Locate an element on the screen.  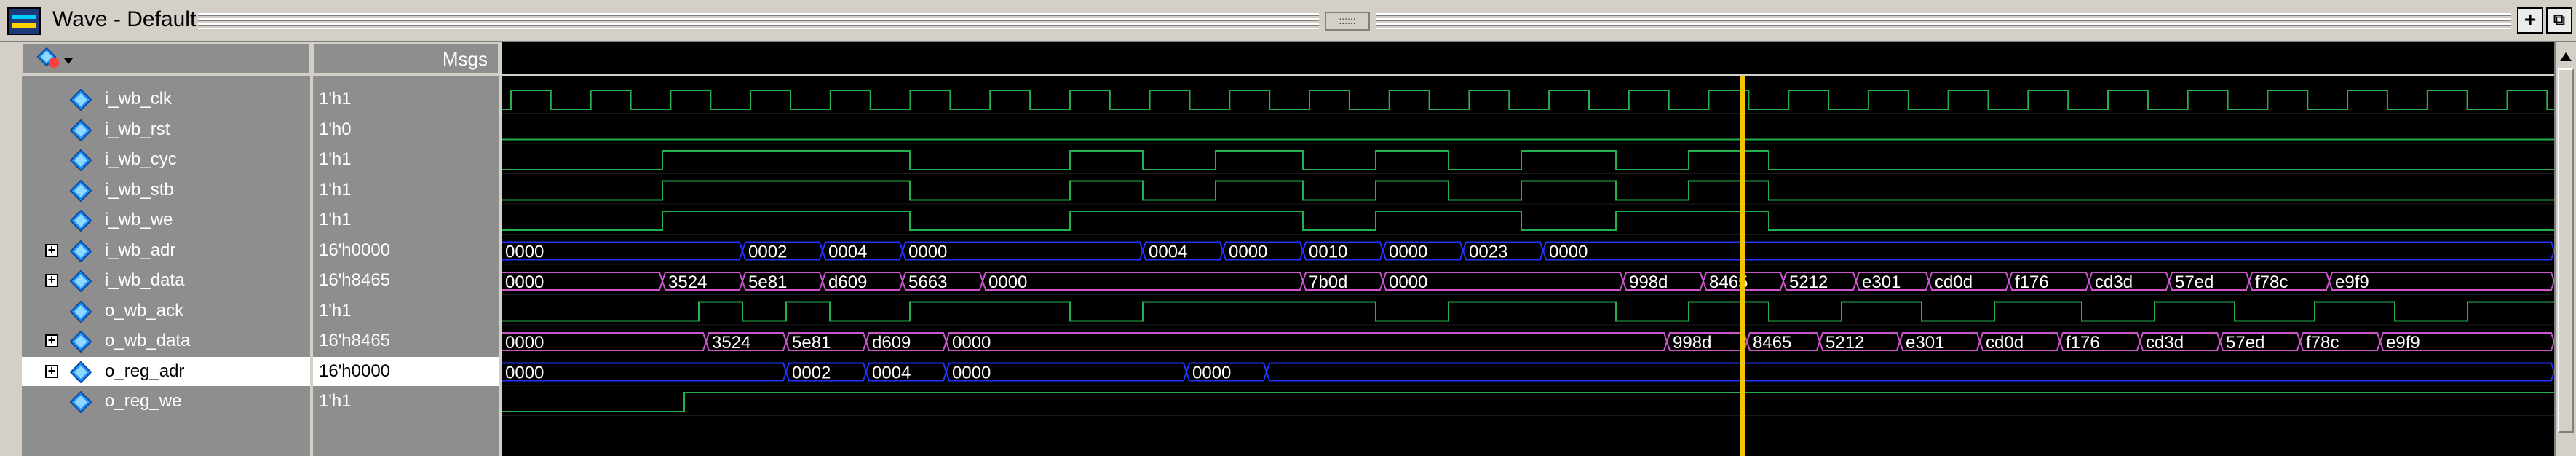
signal-row-i-wb-clk: i_wb_clk is located at coordinates (166, 99).